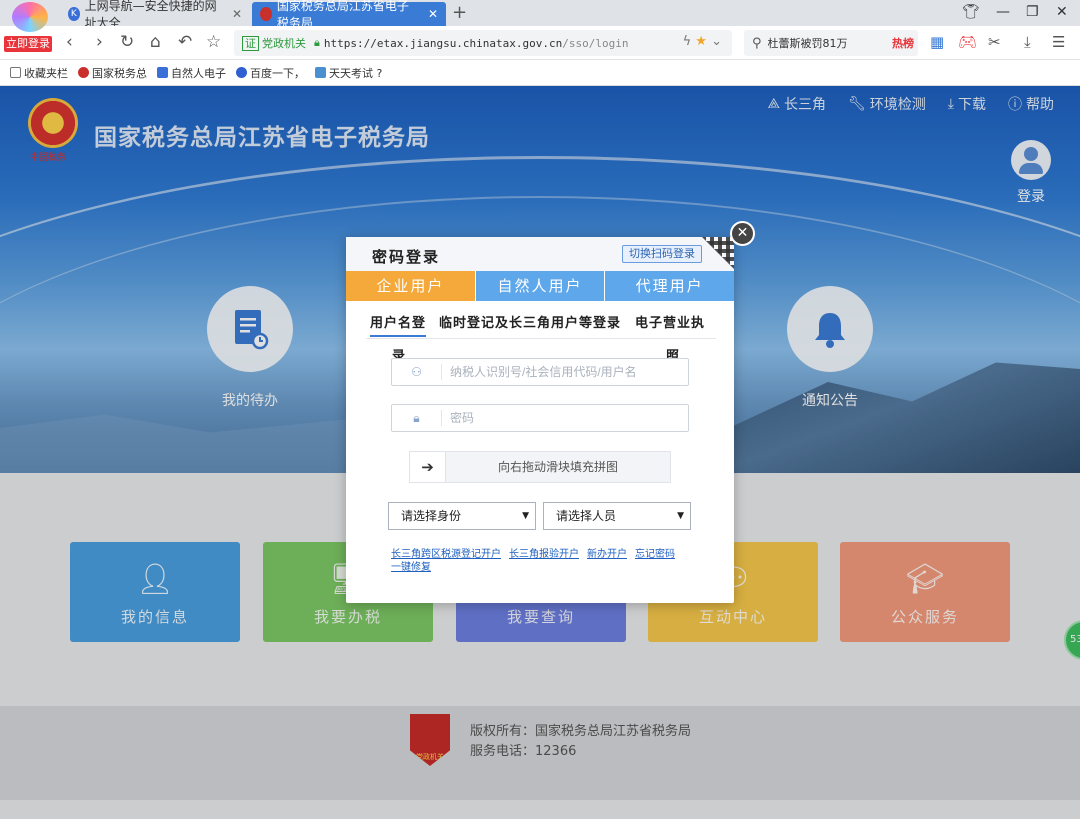 This screenshot has width=1080, height=819. What do you see at coordinates (250, 43) in the screenshot?
I see `gov-cert-icon: 证` at bounding box center [250, 43].